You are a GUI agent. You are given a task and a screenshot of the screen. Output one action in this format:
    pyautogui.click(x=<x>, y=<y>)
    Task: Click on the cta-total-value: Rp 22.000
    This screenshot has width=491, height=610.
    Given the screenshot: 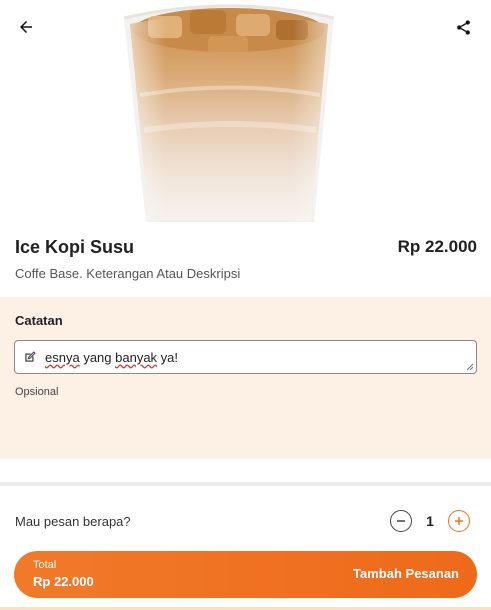 What is the action you would take?
    pyautogui.click(x=63, y=581)
    